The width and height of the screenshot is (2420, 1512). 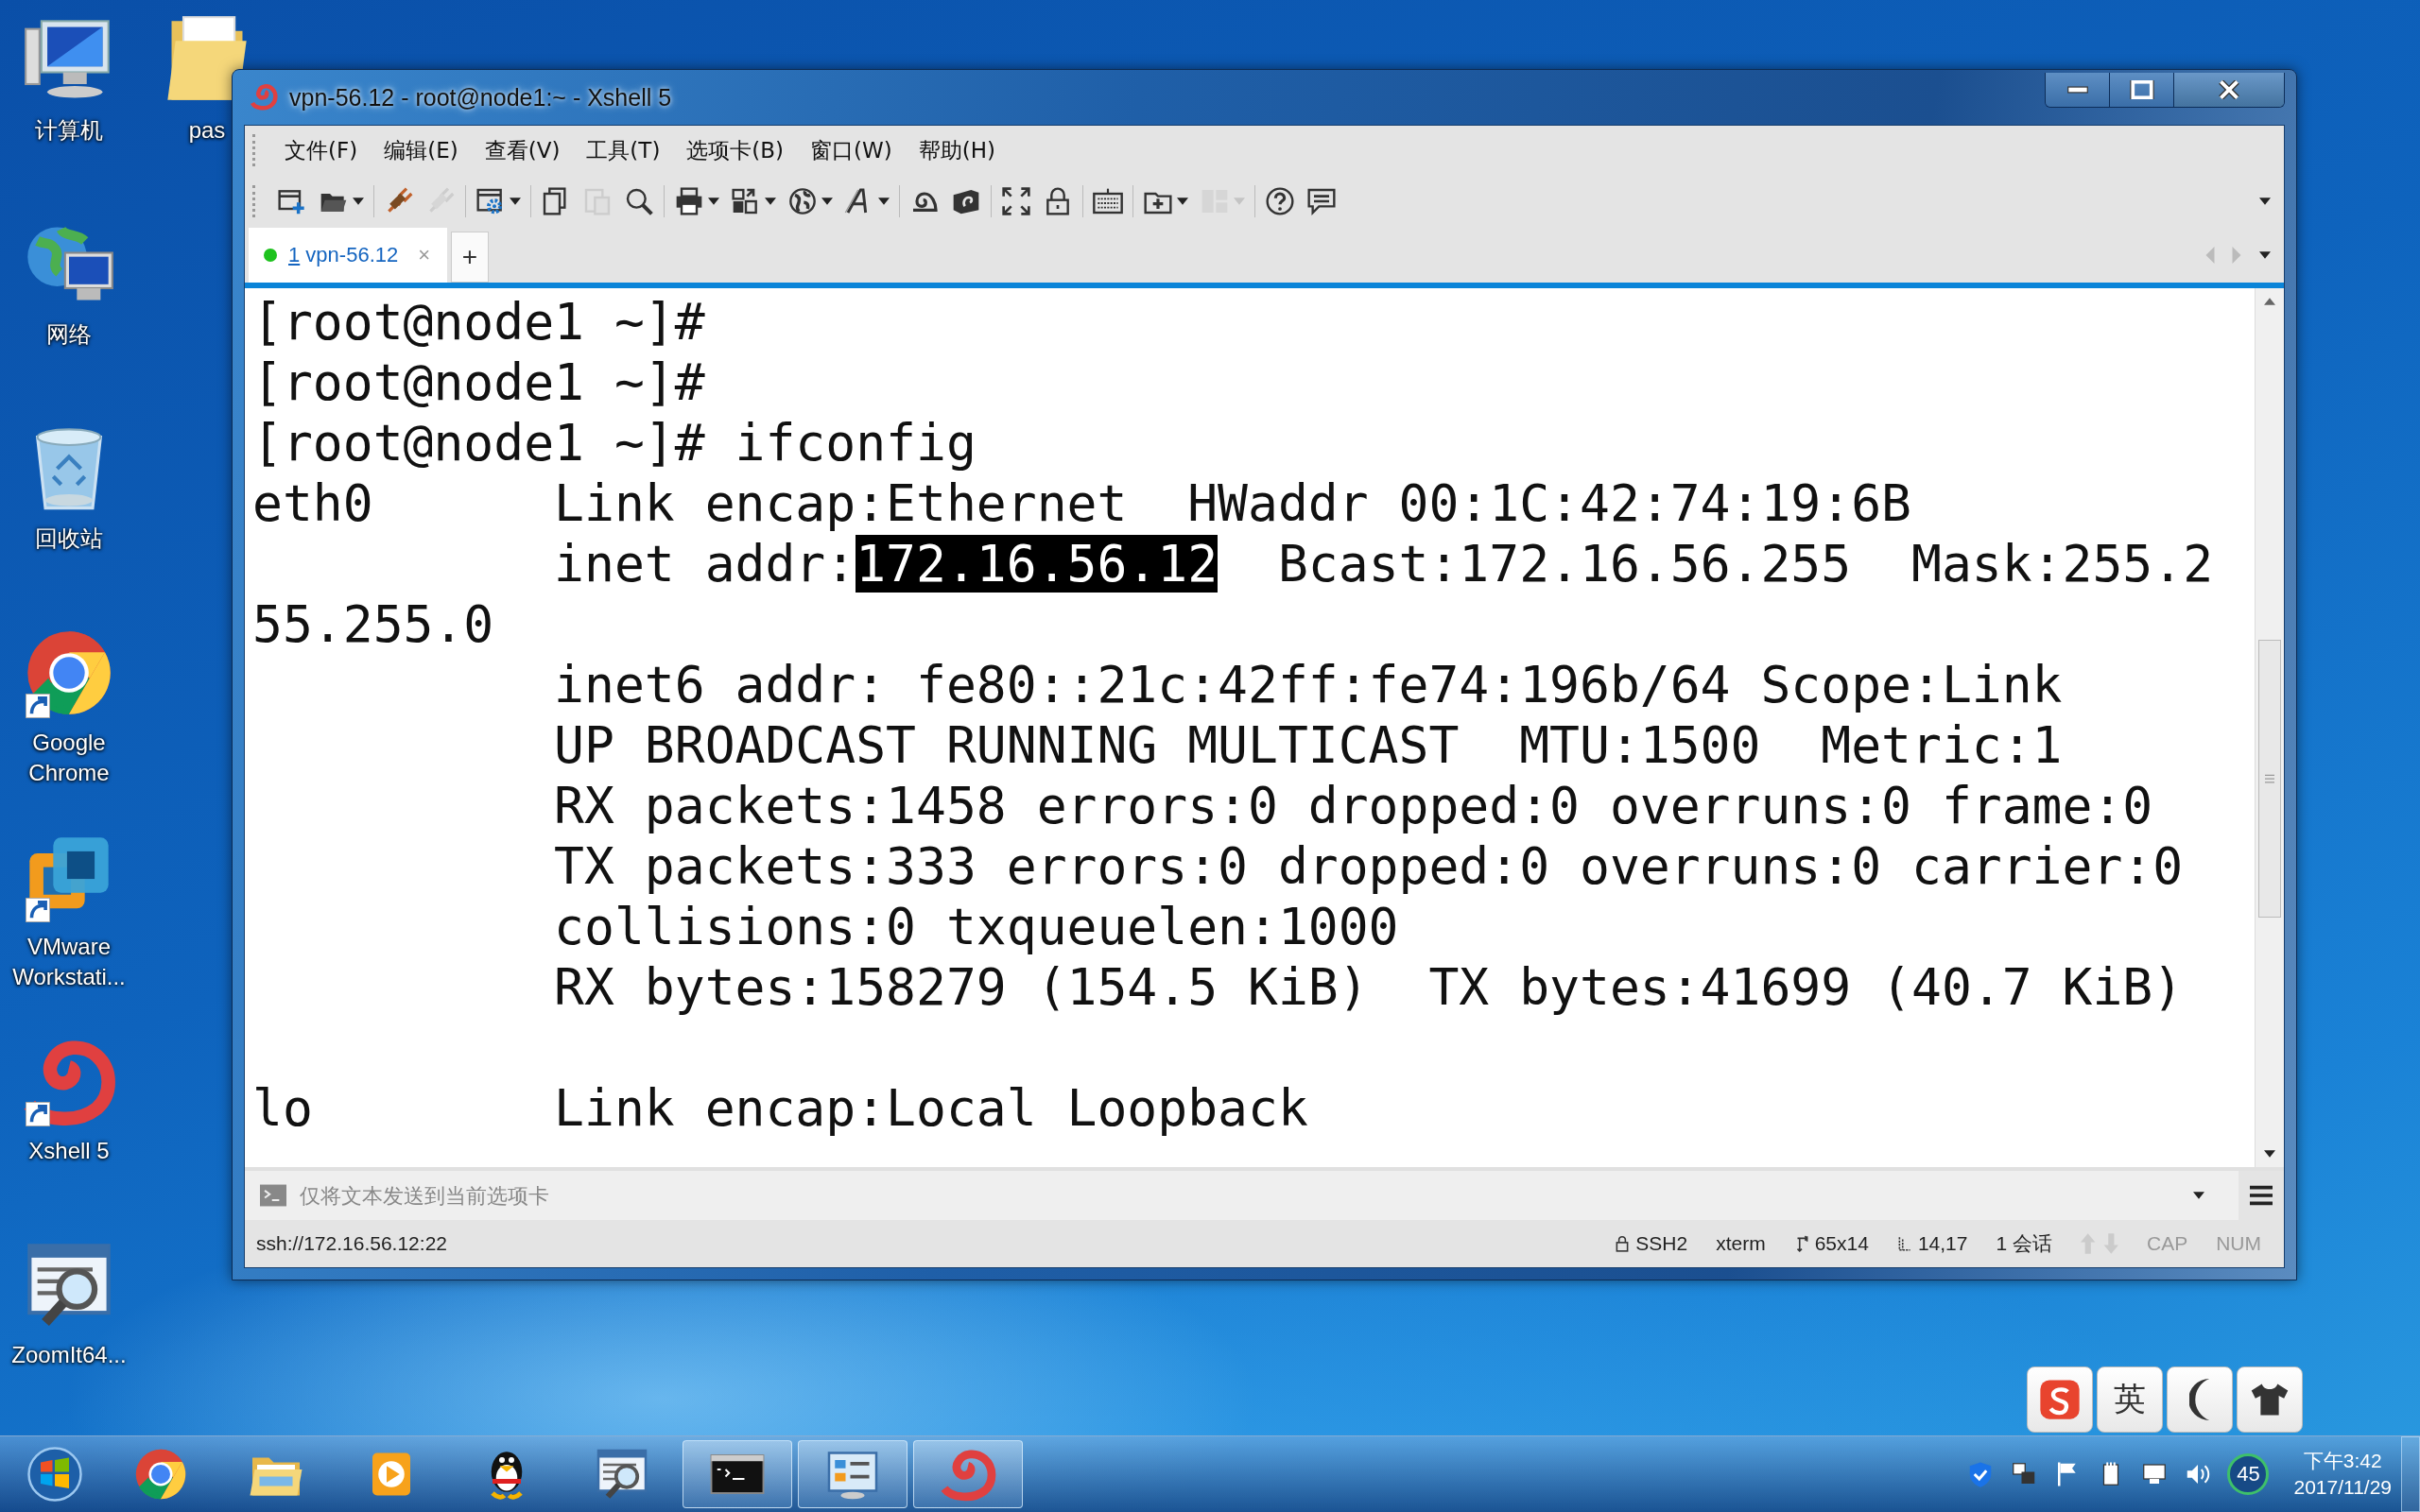 What do you see at coordinates (1368, 866) in the screenshot?
I see `terminal-text: TX packets:333 errors:0 dropped:0 overruns:0 carrier:0` at bounding box center [1368, 866].